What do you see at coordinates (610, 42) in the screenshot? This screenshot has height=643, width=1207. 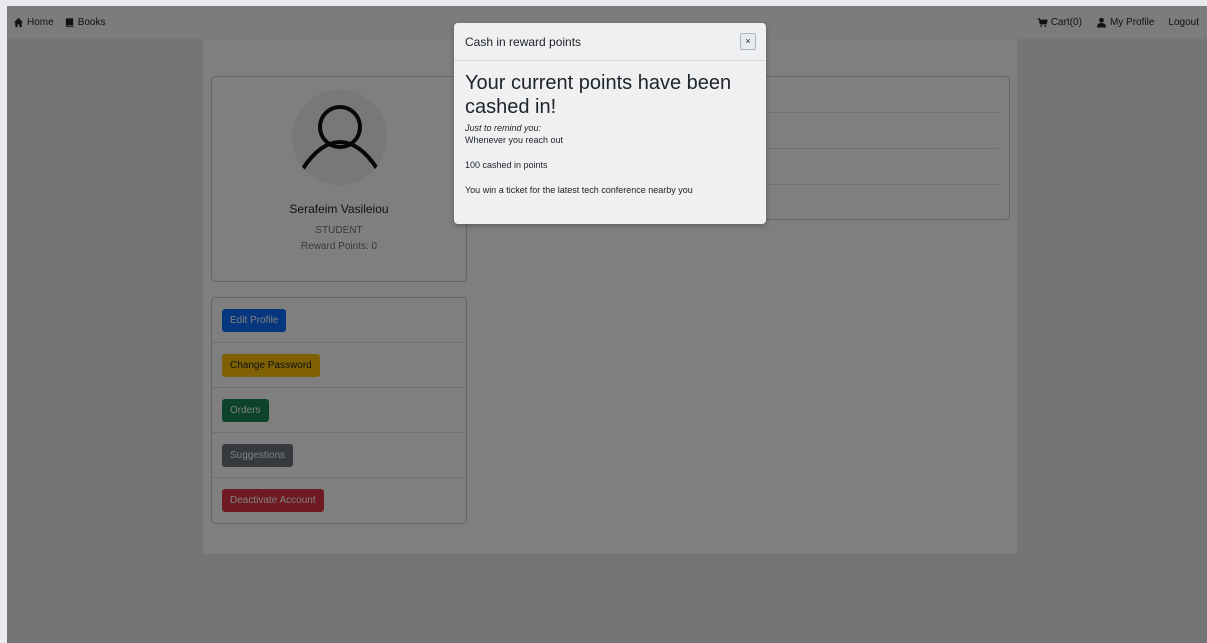 I see `modal-header: Cash in reward points ×` at bounding box center [610, 42].